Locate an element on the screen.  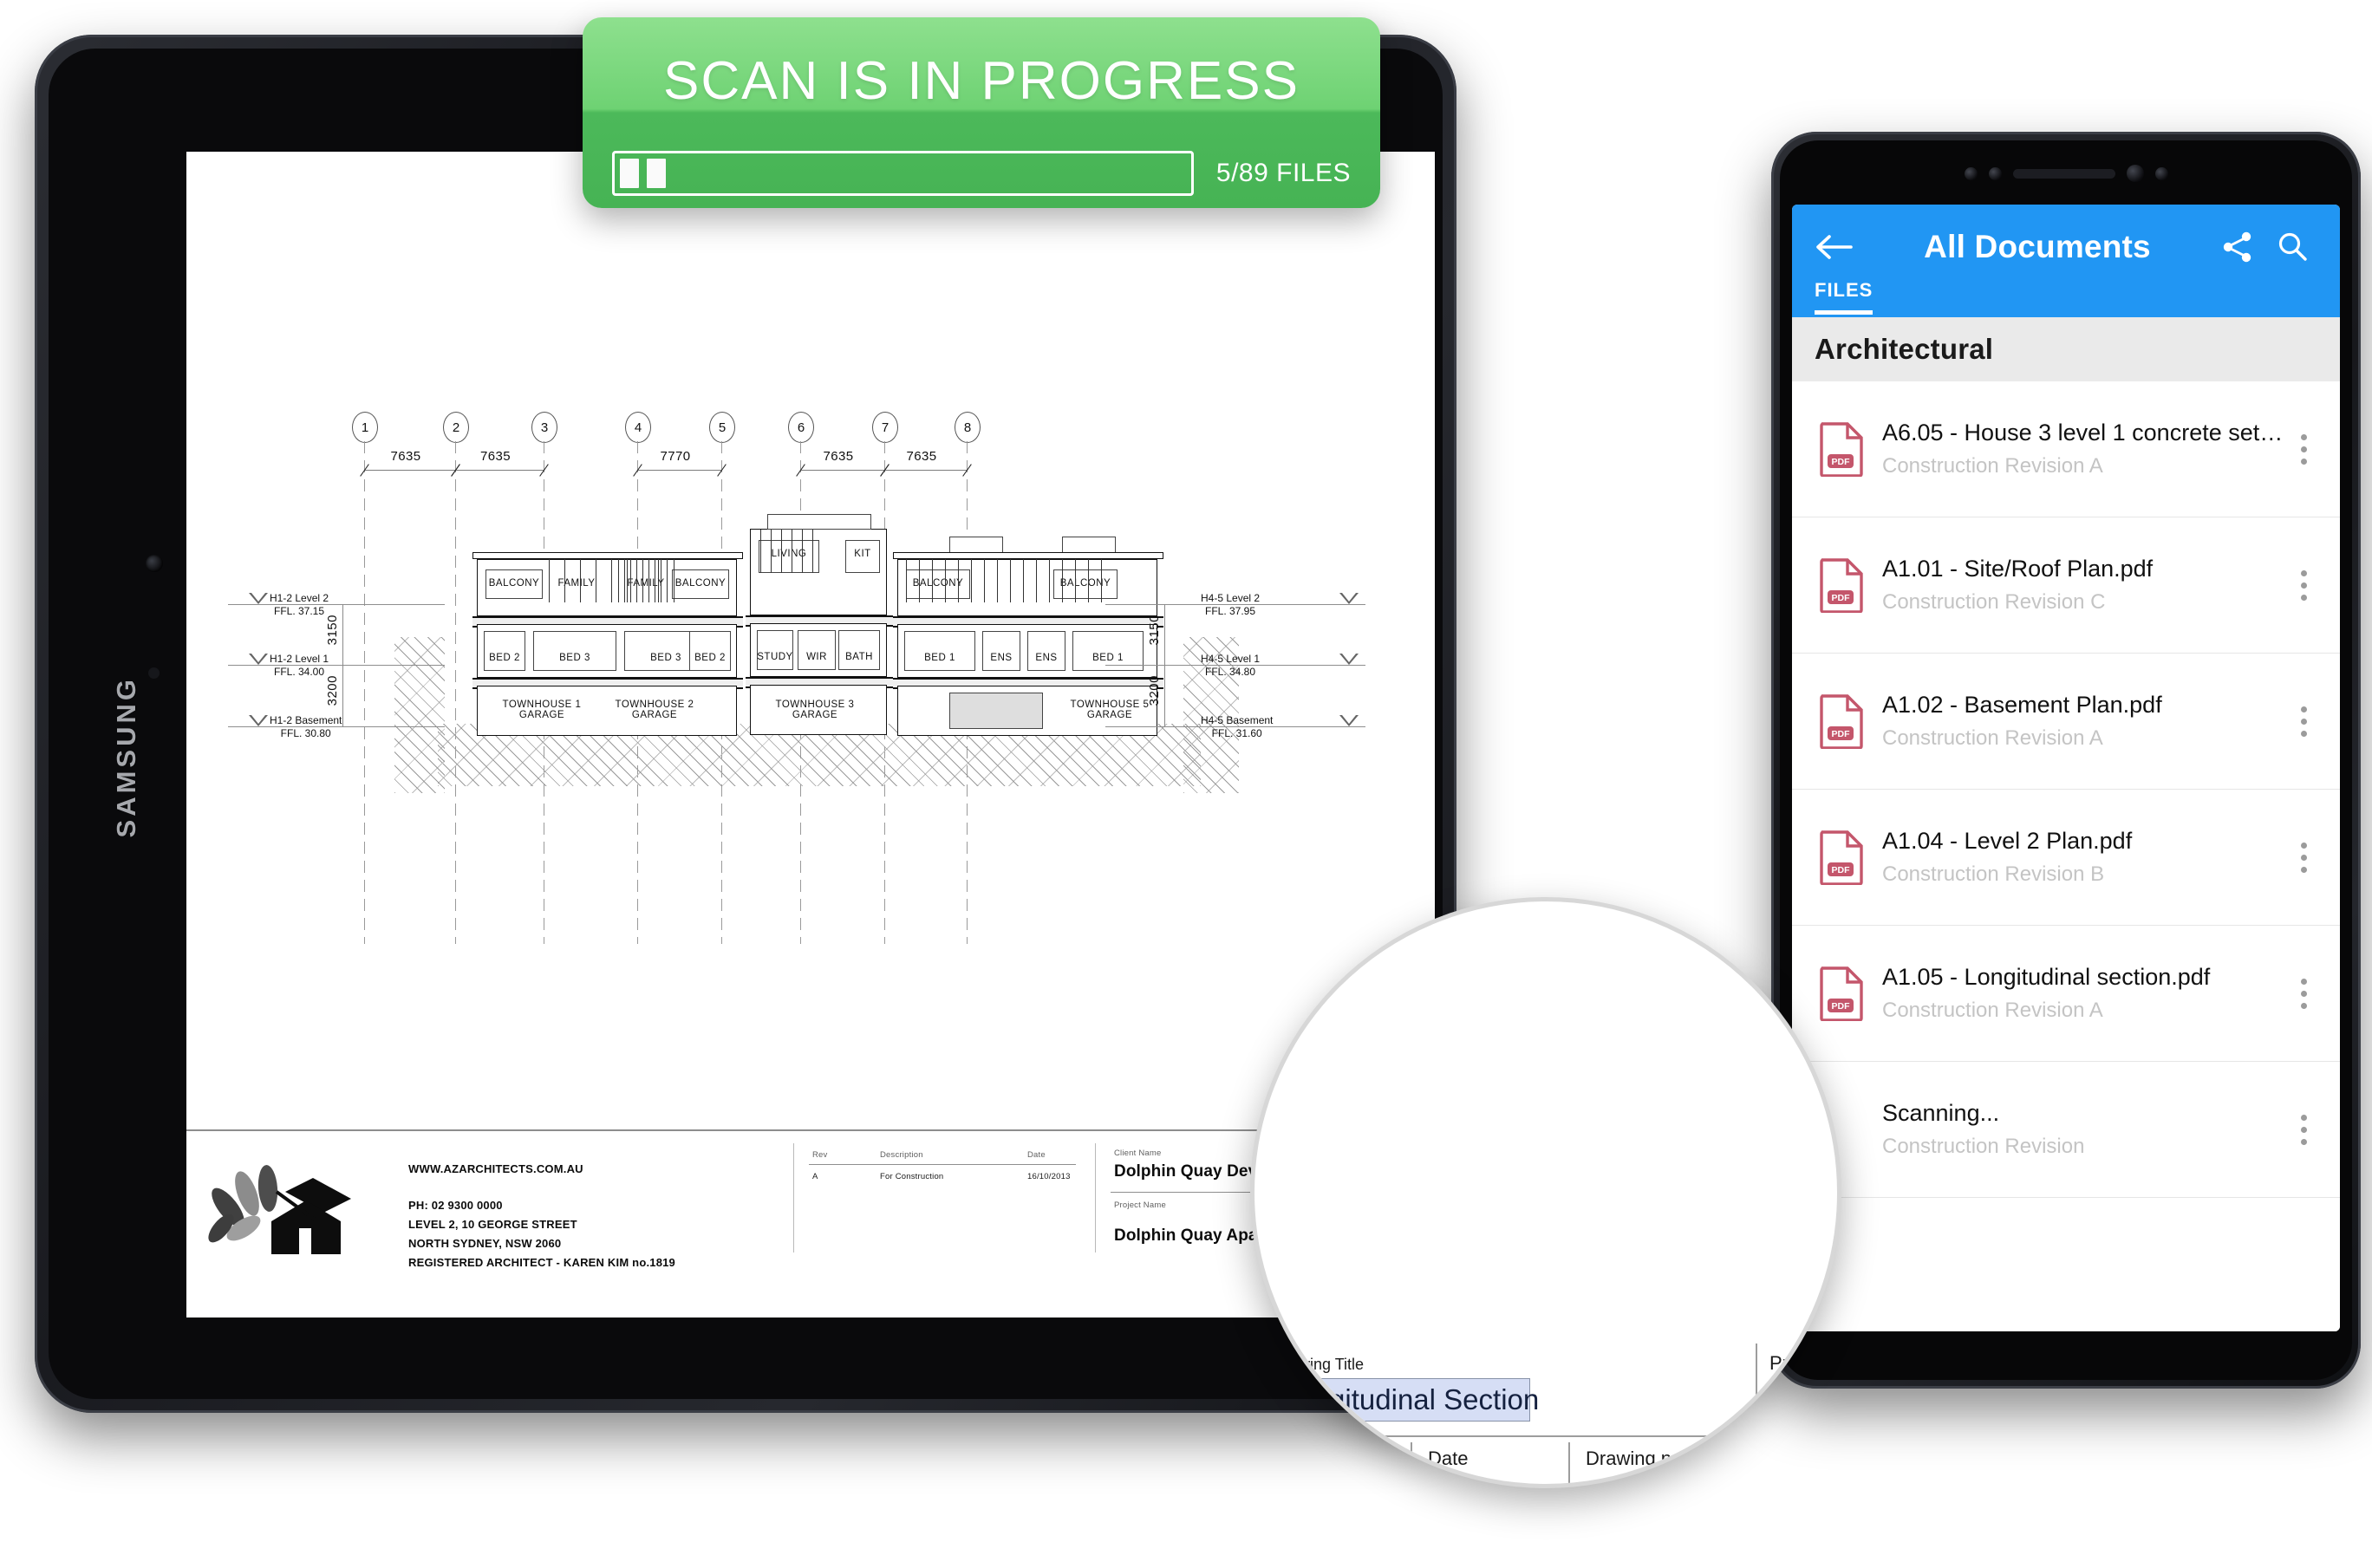
tab-files: FILES is located at coordinates (1844, 297).